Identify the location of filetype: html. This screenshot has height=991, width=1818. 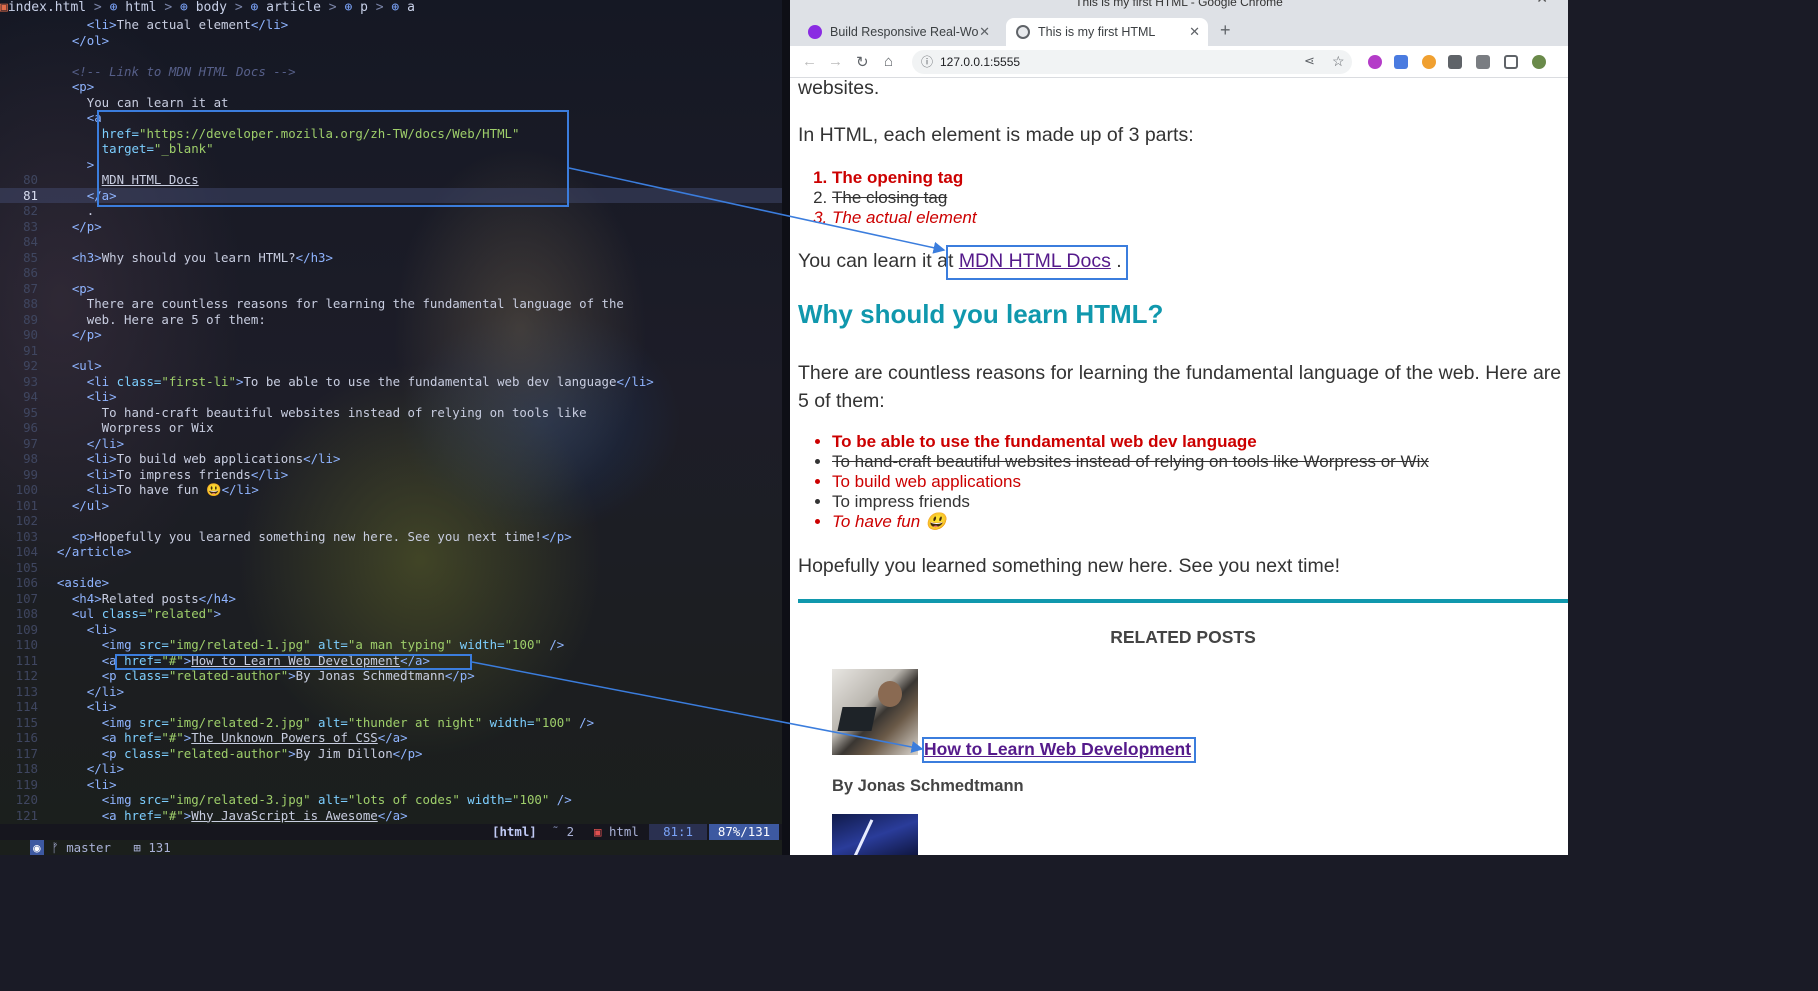
(623, 831).